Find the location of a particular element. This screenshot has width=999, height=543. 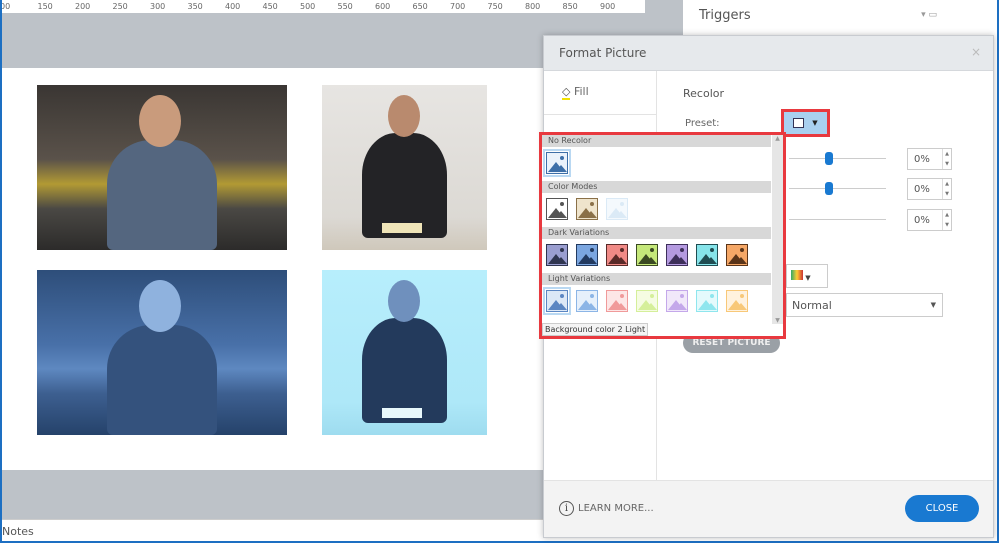

contrast-slider is located at coordinates (837, 188).